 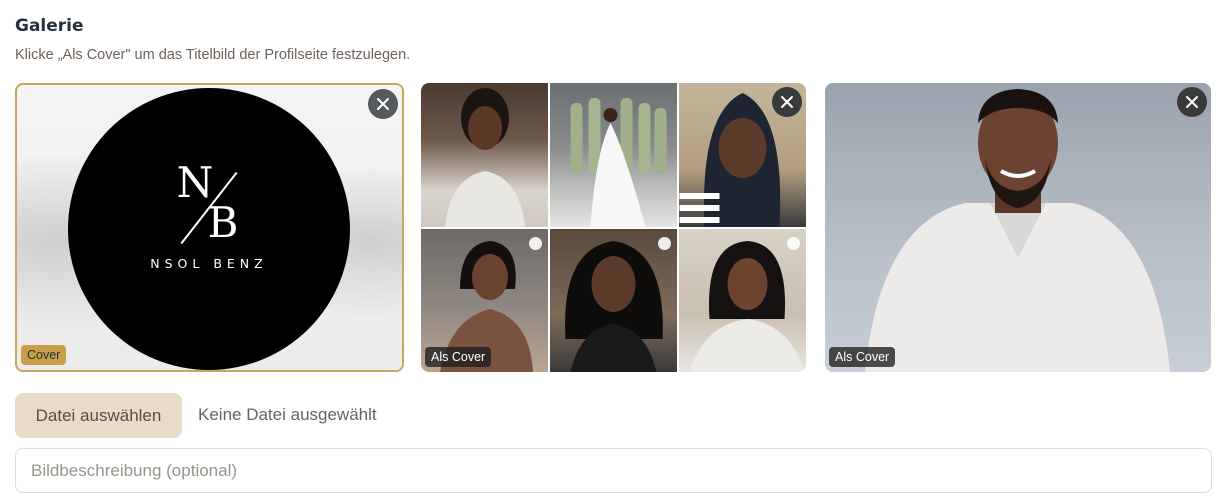 I want to click on group-image, so click(x=618, y=162).